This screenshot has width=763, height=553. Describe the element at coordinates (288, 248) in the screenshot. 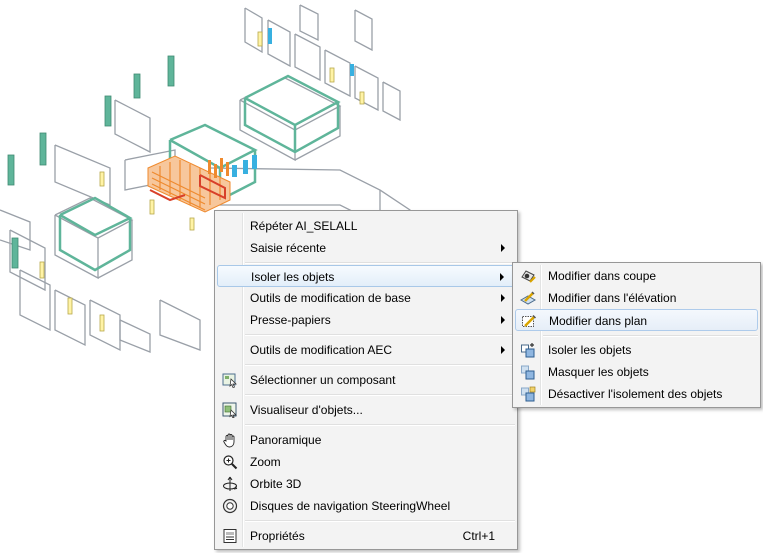

I see `menu-item-label: Saisie récente` at that location.